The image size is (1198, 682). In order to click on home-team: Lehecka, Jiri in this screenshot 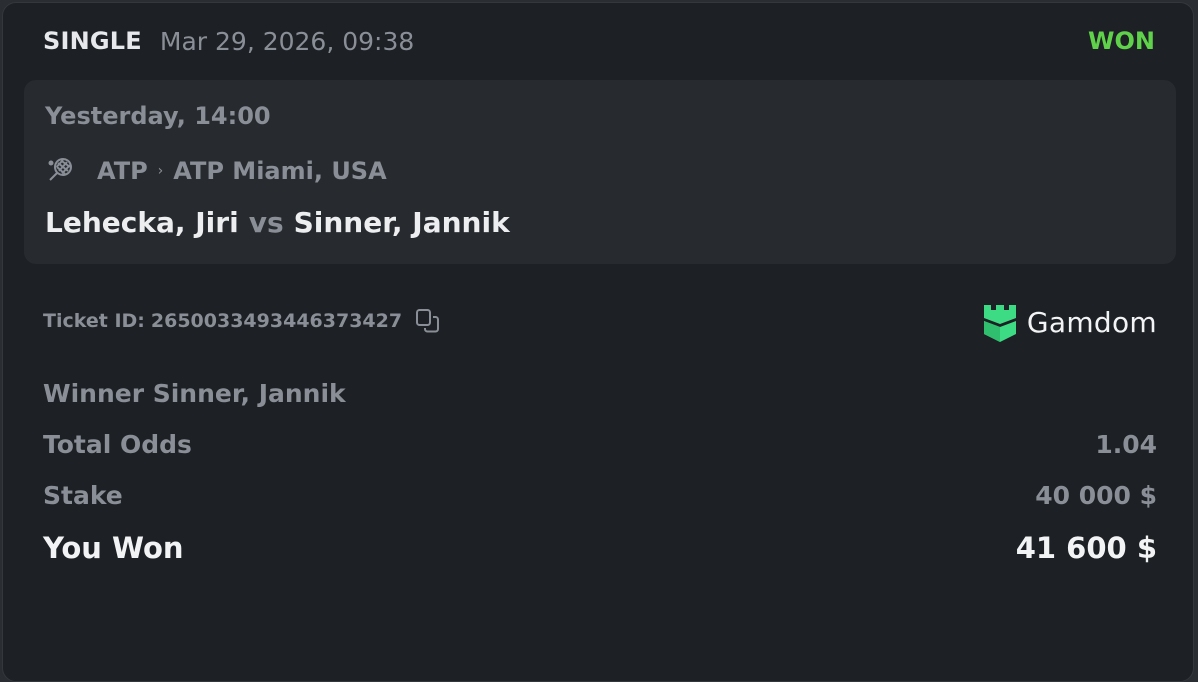, I will do `click(142, 222)`.